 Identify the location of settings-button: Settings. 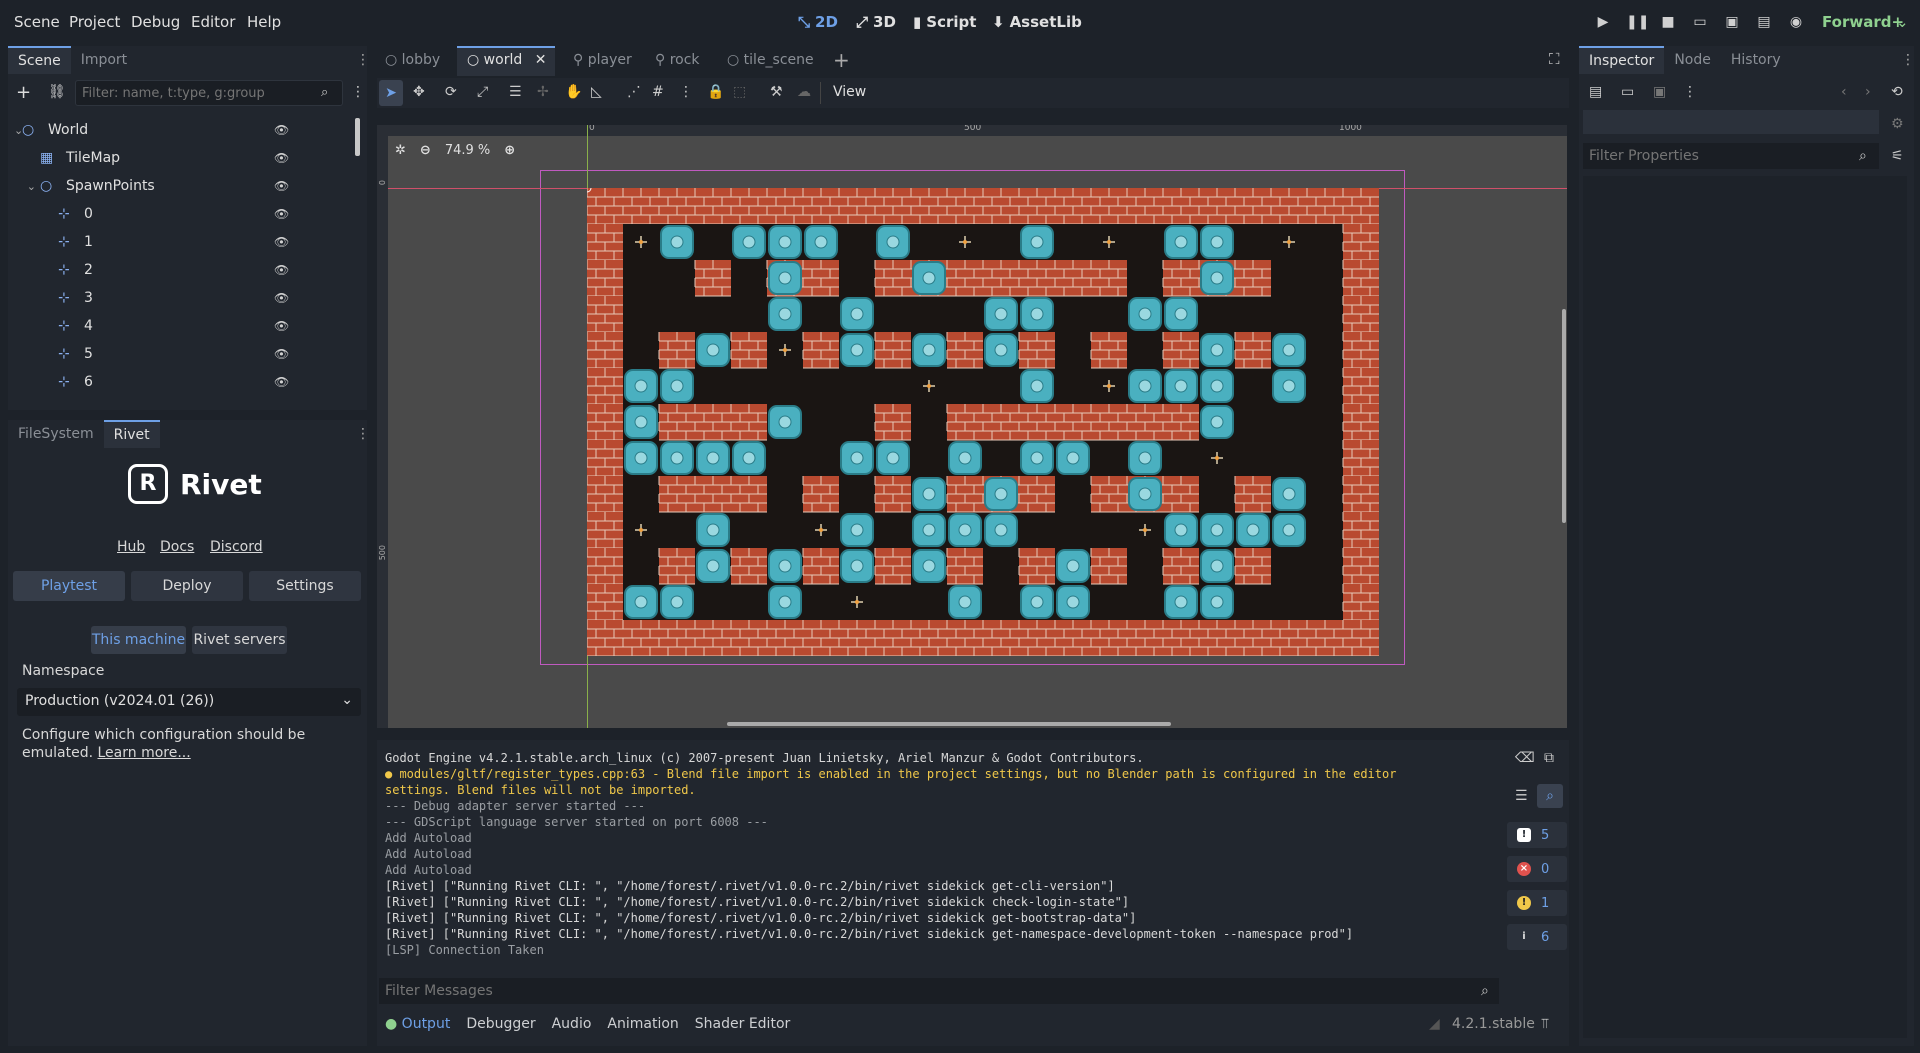
(305, 586).